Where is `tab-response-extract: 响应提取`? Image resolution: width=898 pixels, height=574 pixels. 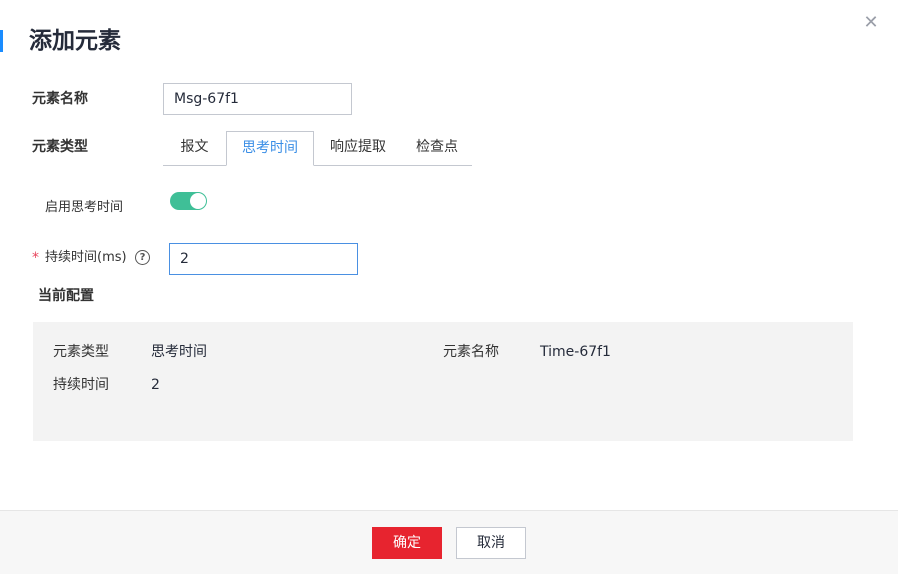 tab-response-extract: 响应提取 is located at coordinates (358, 148).